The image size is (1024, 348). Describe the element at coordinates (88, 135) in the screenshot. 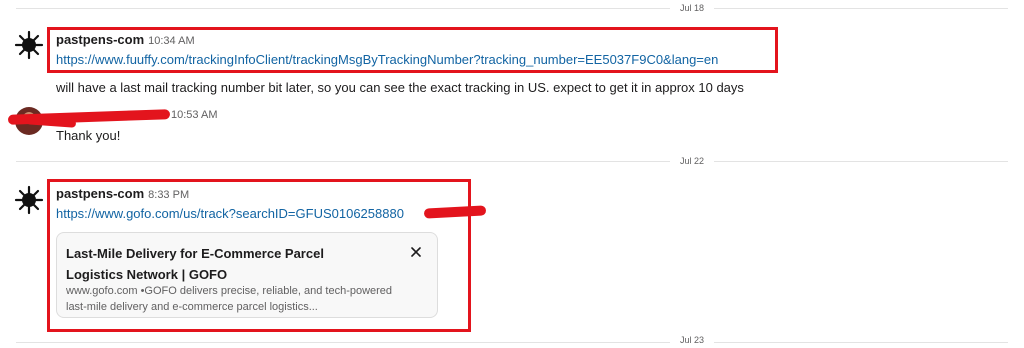

I see `message-text: Thank you!` at that location.